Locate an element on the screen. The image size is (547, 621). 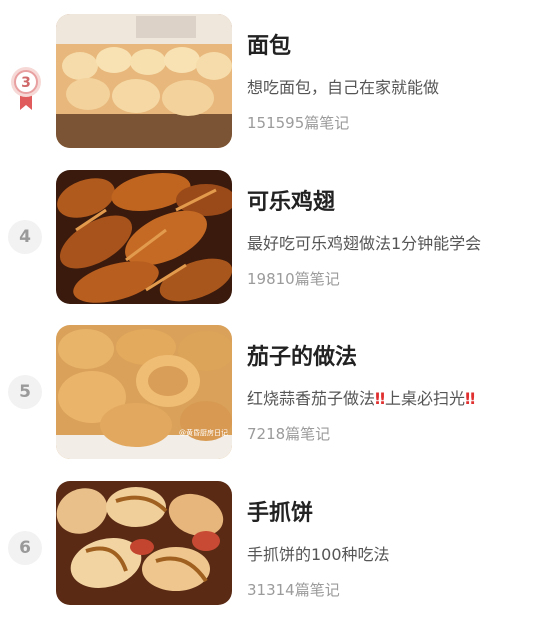
note-count: 31314篇笔记 is located at coordinates (293, 590).